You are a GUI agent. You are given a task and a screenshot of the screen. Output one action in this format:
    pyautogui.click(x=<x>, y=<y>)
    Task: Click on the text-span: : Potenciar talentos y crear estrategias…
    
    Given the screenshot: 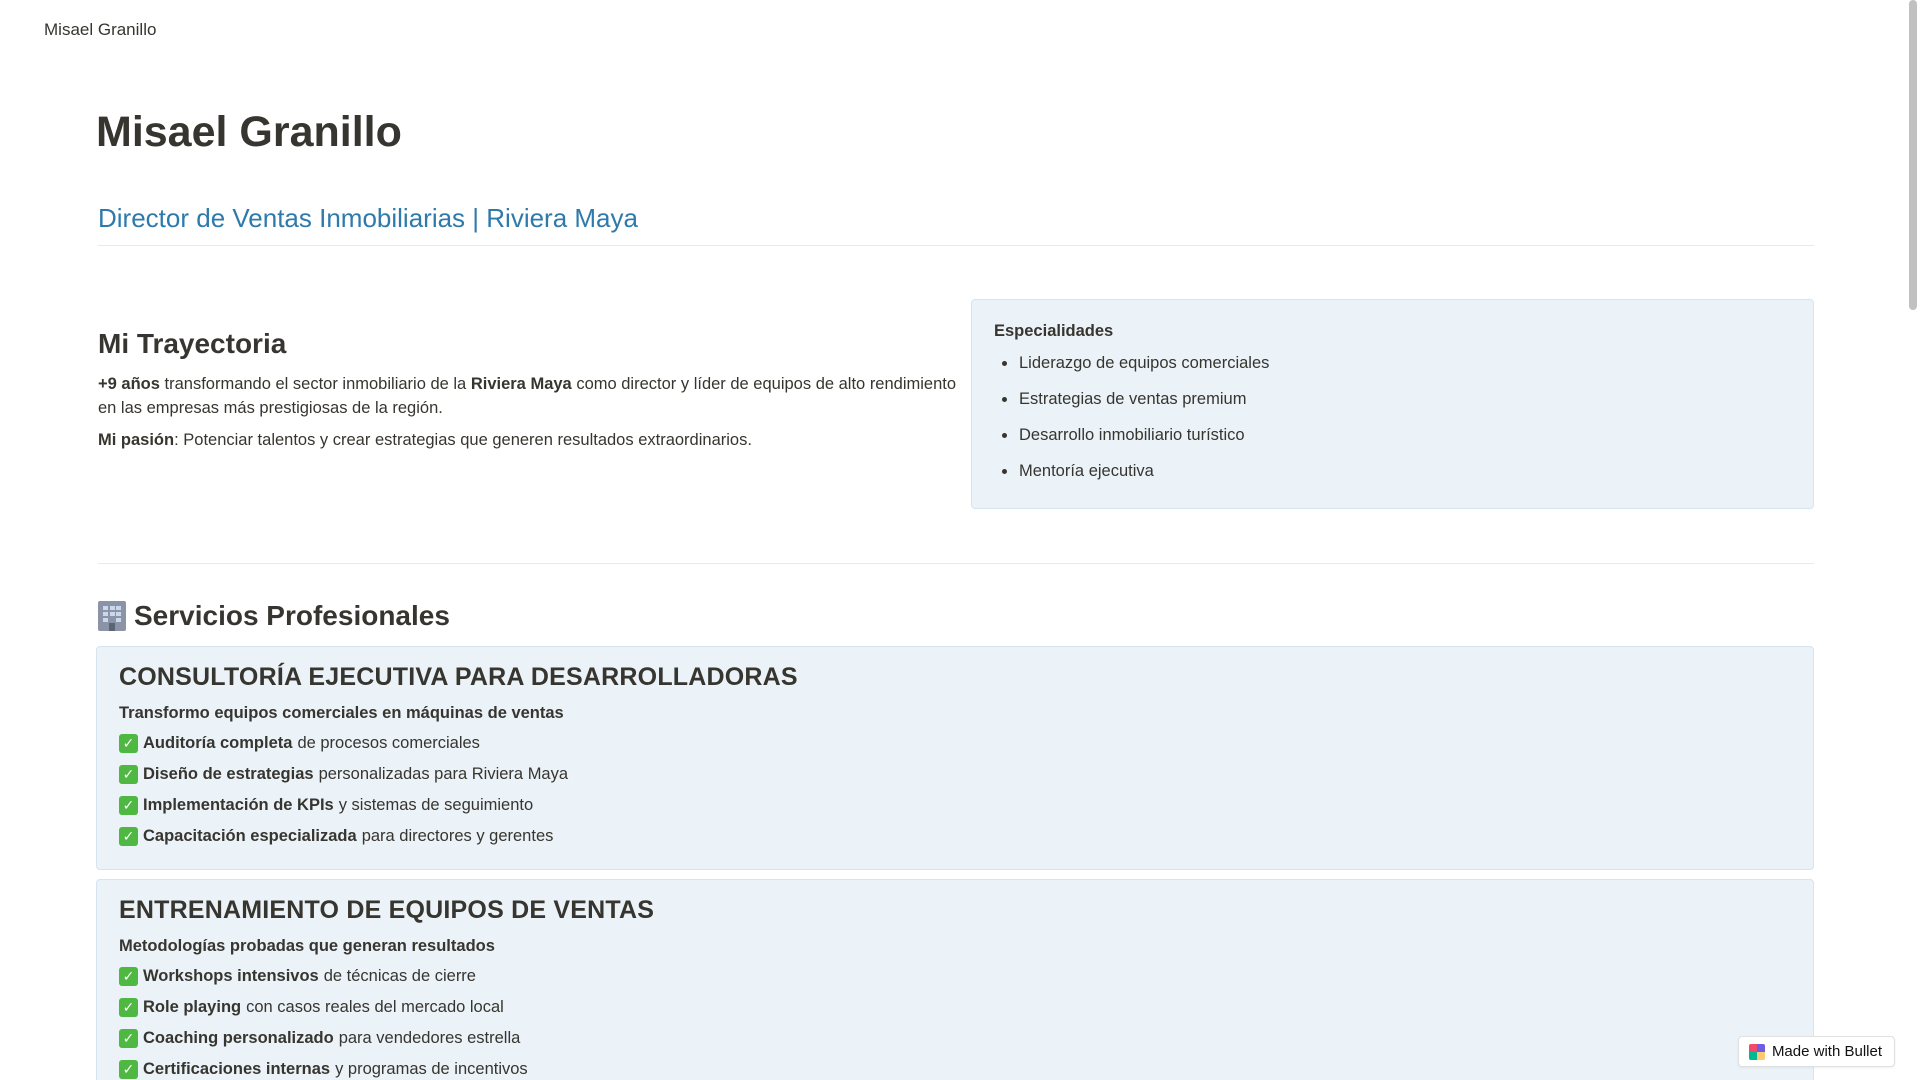 What is the action you would take?
    pyautogui.click(x=463, y=440)
    